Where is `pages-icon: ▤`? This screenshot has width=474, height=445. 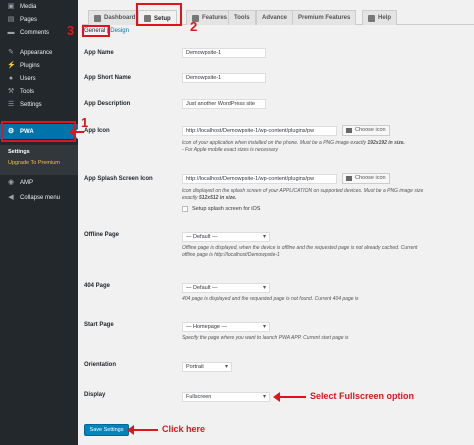 pages-icon: ▤ is located at coordinates (11, 19).